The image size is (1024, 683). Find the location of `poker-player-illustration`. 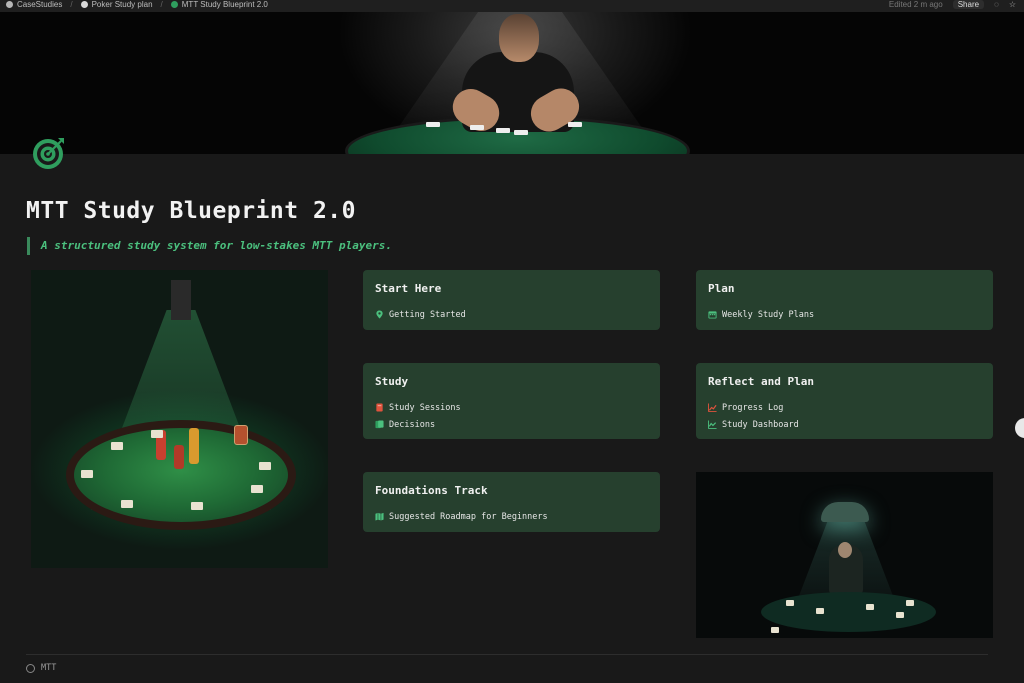

poker-player-illustration is located at coordinates (844, 555).